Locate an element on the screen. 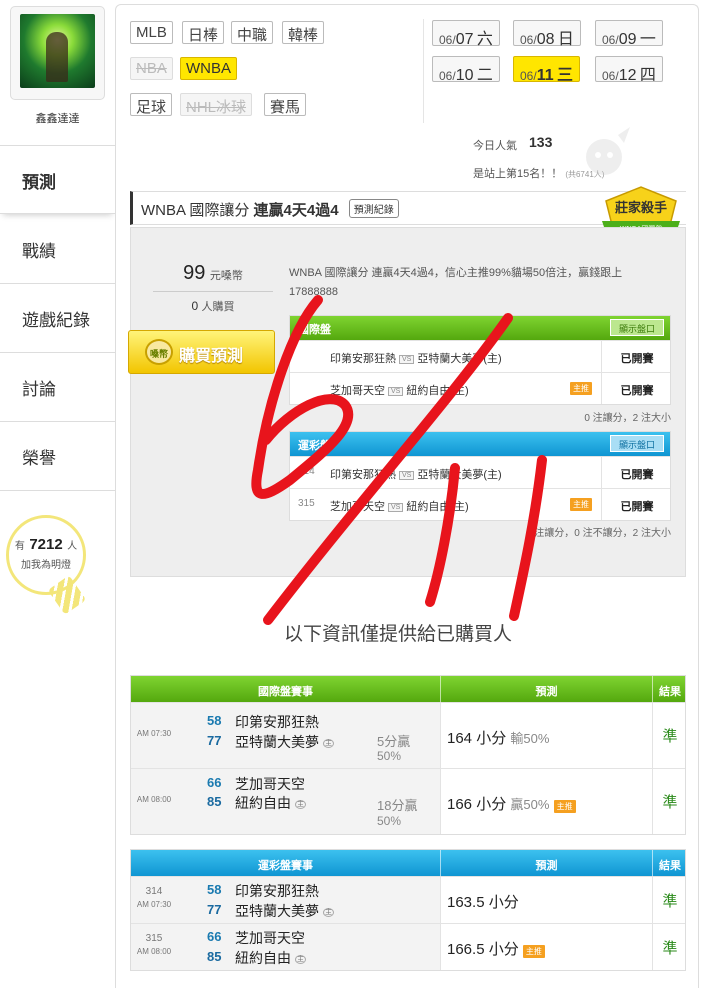 Image resolution: width=720 pixels, height=988 pixels. price-box: 99 元嗓幣 0 人購買 is located at coordinates (213, 288).